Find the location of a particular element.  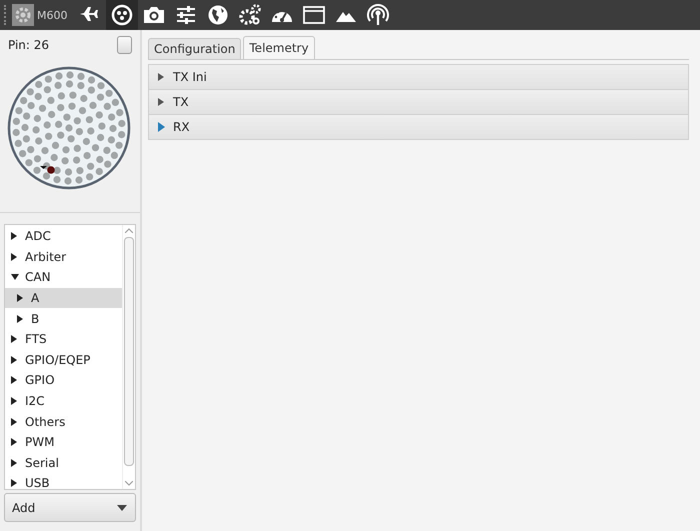

tree-item: Arbiter is located at coordinates (63, 257).